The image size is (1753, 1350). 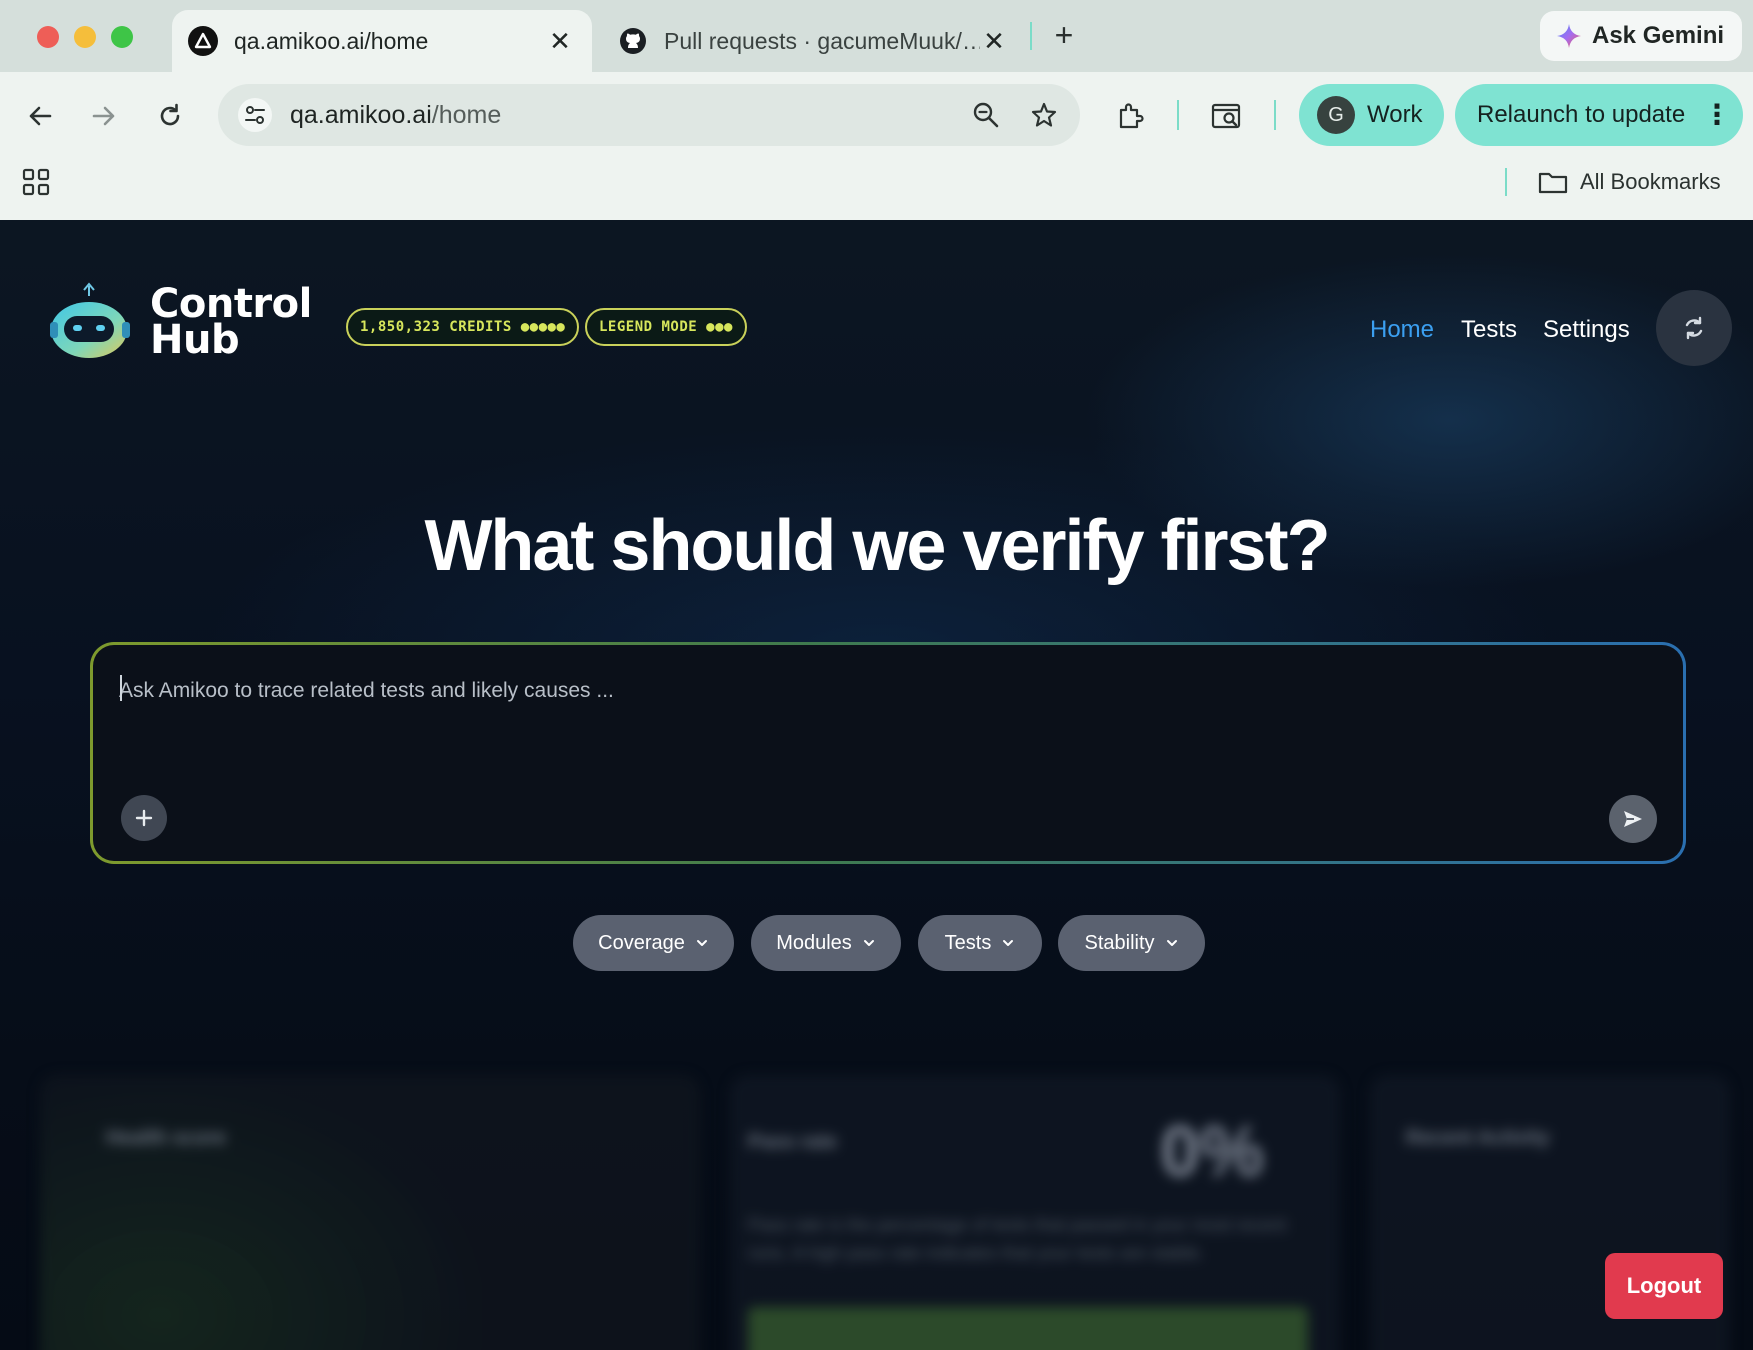 I want to click on amikoo-triangle-icon, so click(x=203, y=41).